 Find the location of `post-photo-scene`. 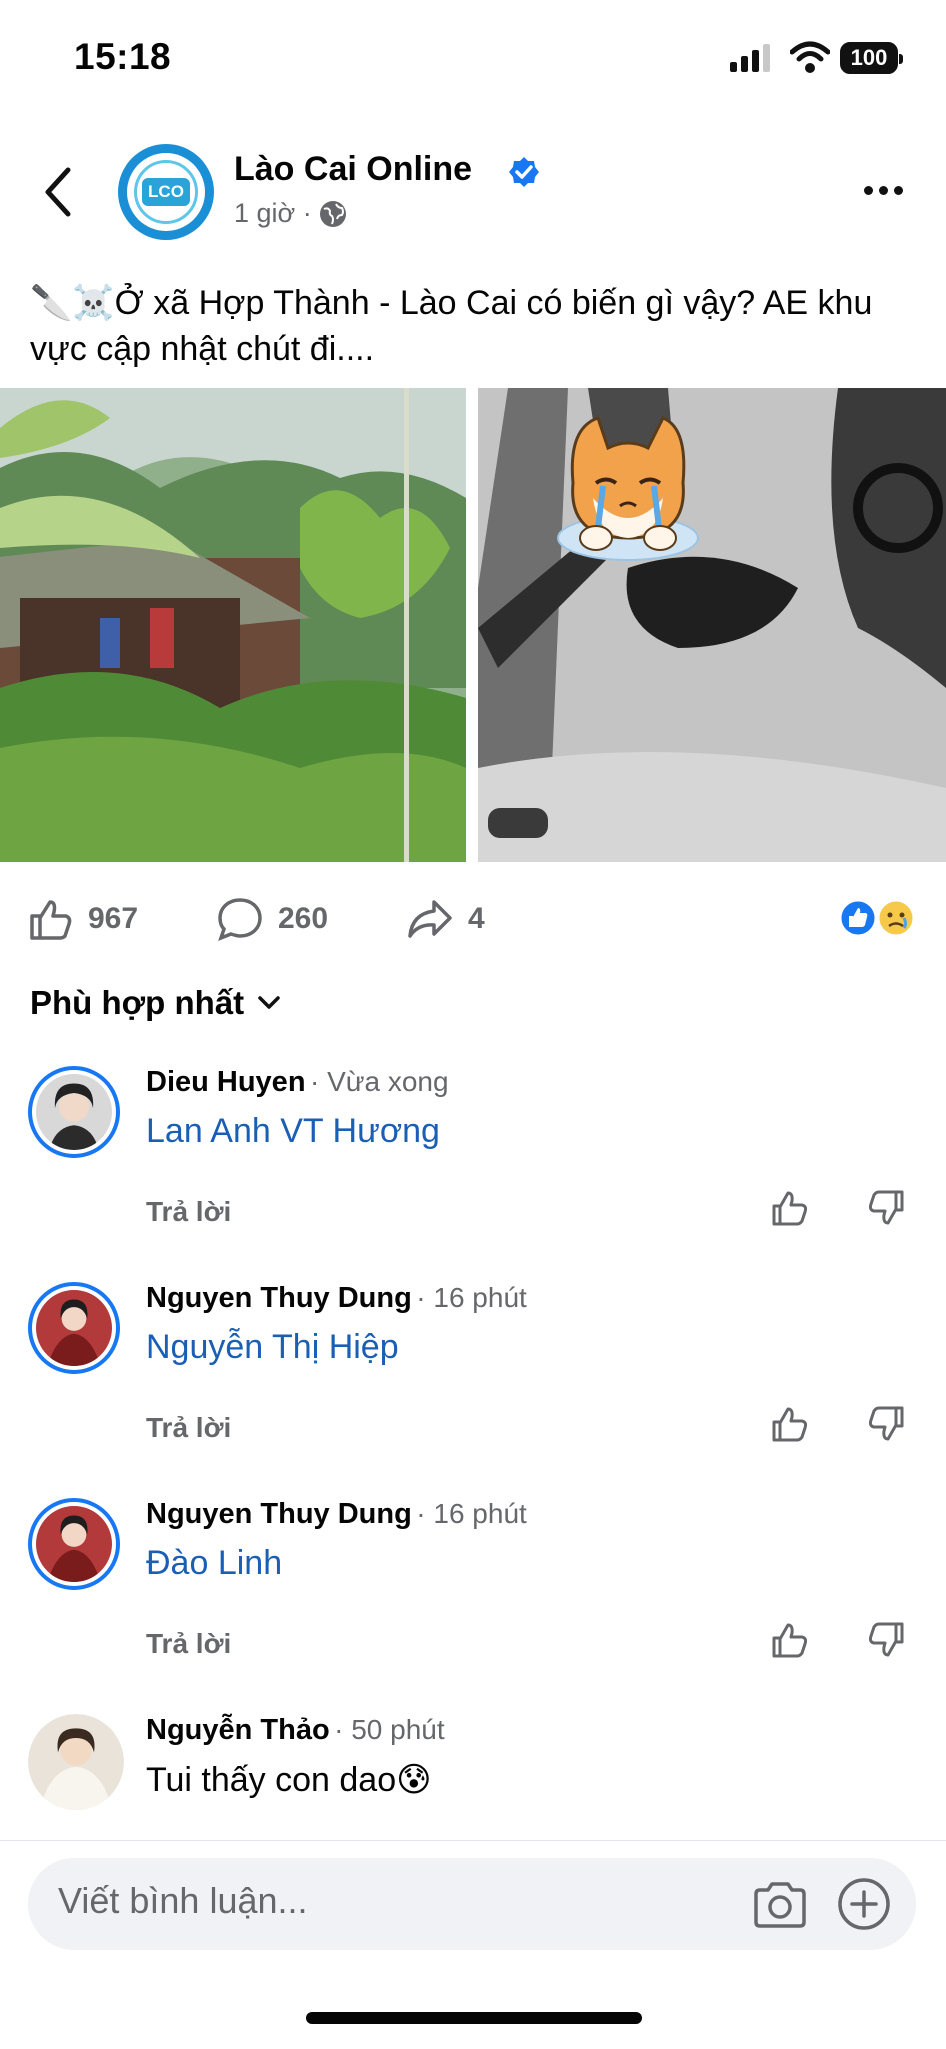

post-photo-scene is located at coordinates (712, 625).